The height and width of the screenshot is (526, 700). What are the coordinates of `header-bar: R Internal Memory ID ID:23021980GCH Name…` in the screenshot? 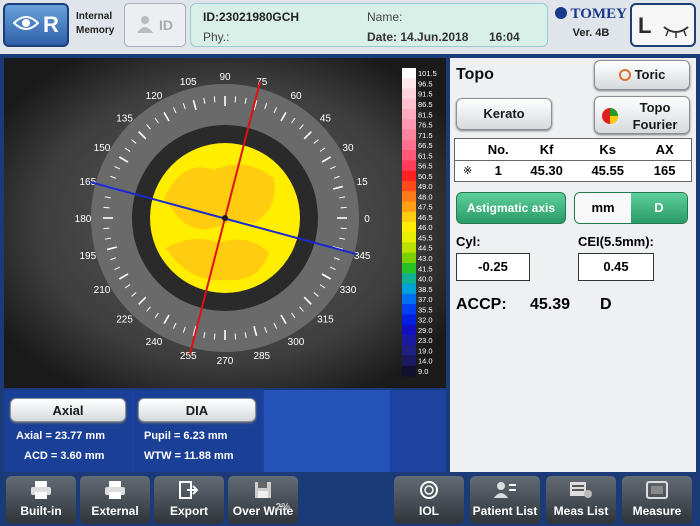 It's located at (350, 27).